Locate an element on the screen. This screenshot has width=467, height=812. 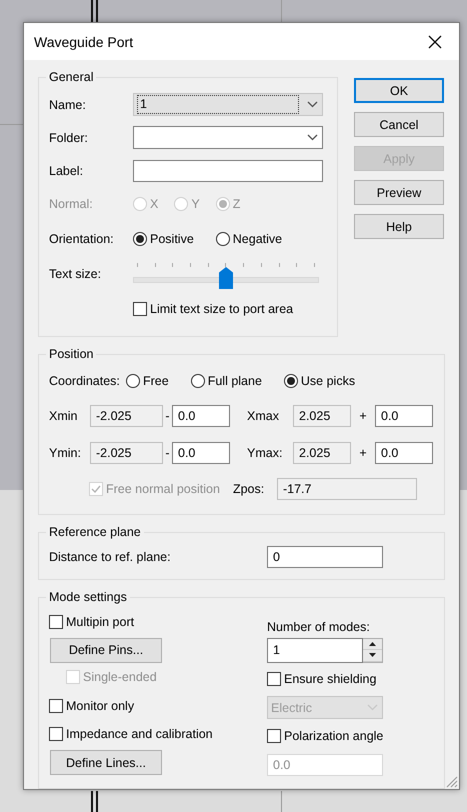
field-label: Number of modes: is located at coordinates (318, 627).